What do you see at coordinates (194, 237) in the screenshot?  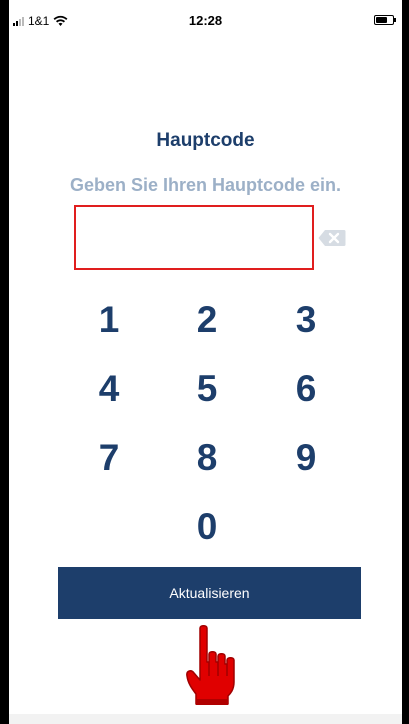 I see `code-input-field` at bounding box center [194, 237].